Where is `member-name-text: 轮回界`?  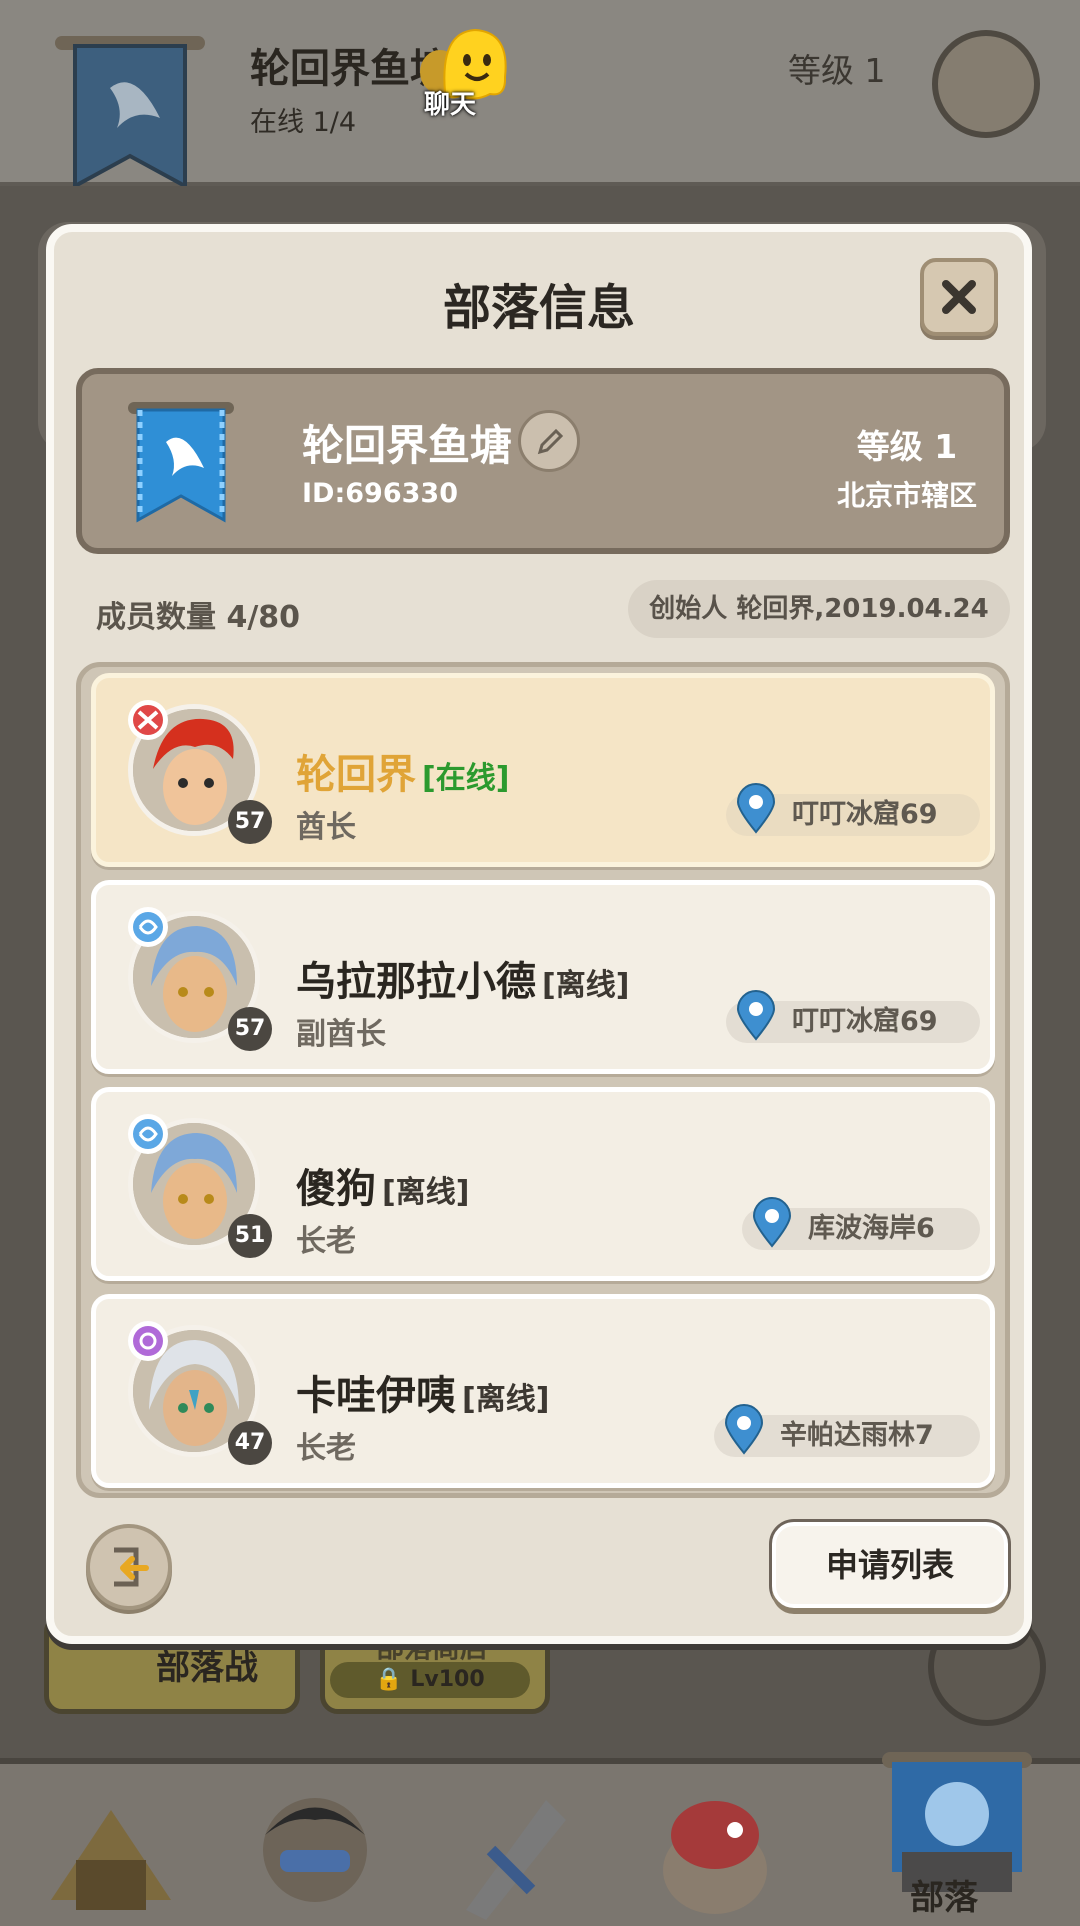
member-name-text: 轮回界 is located at coordinates (356, 775).